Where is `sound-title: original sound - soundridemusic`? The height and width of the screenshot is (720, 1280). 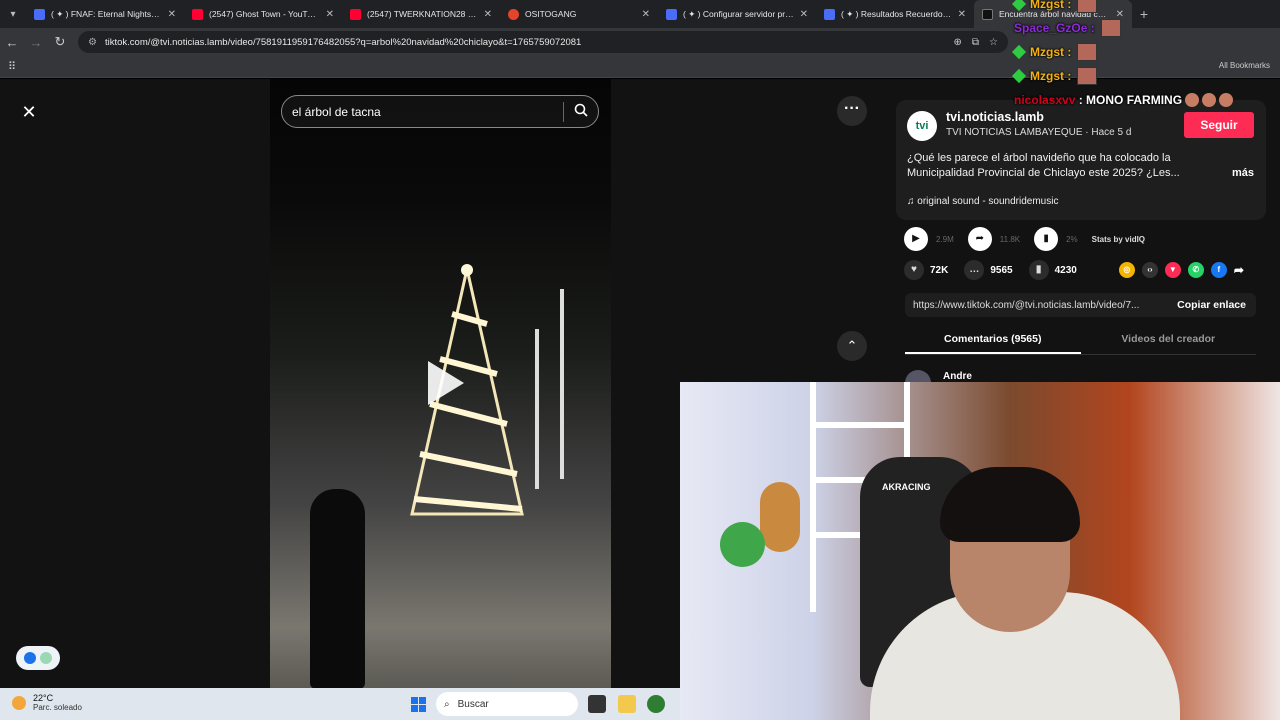 sound-title: original sound - soundridemusic is located at coordinates (988, 201).